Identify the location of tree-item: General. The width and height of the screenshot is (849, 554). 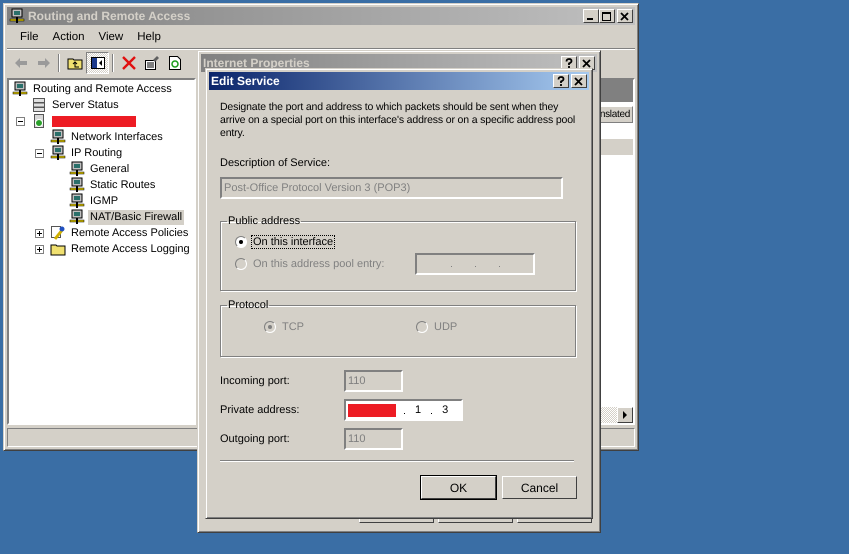
(110, 169).